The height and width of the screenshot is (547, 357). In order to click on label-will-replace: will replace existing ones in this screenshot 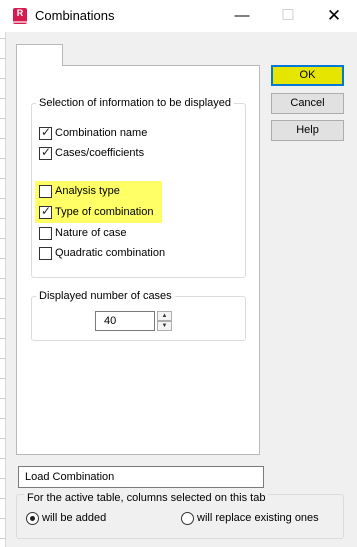, I will do `click(258, 518)`.